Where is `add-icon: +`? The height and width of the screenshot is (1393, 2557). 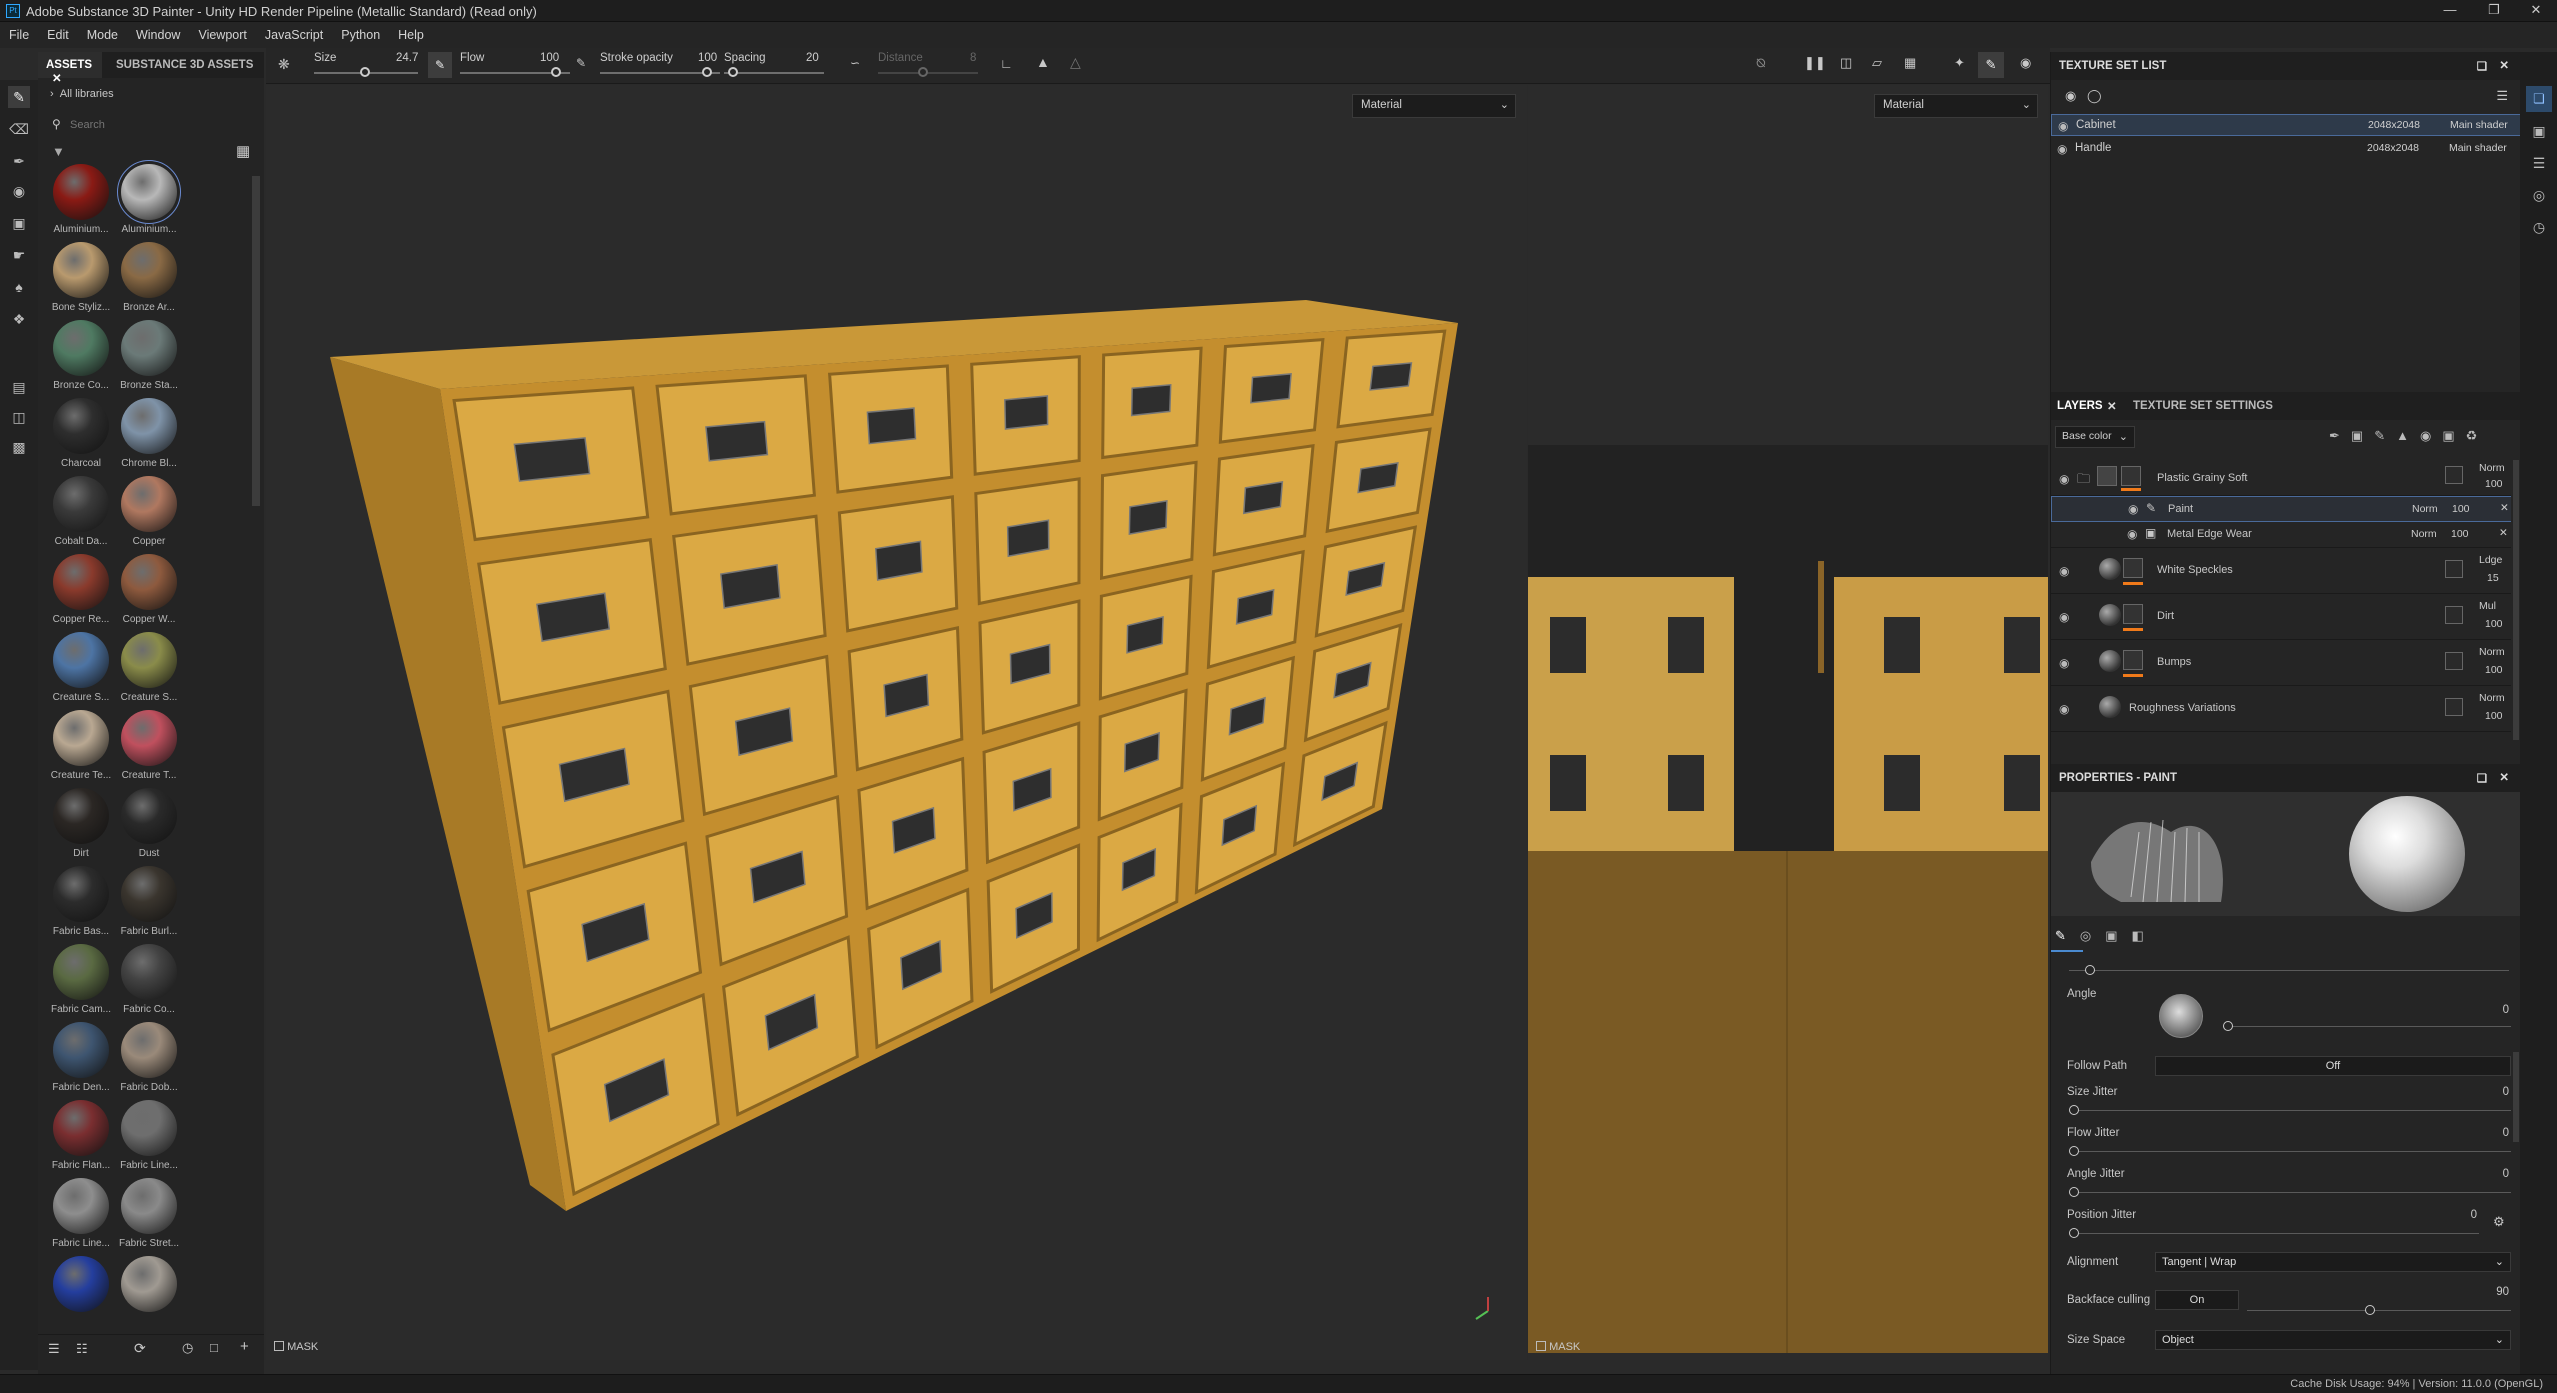
add-icon: + is located at coordinates (244, 1346).